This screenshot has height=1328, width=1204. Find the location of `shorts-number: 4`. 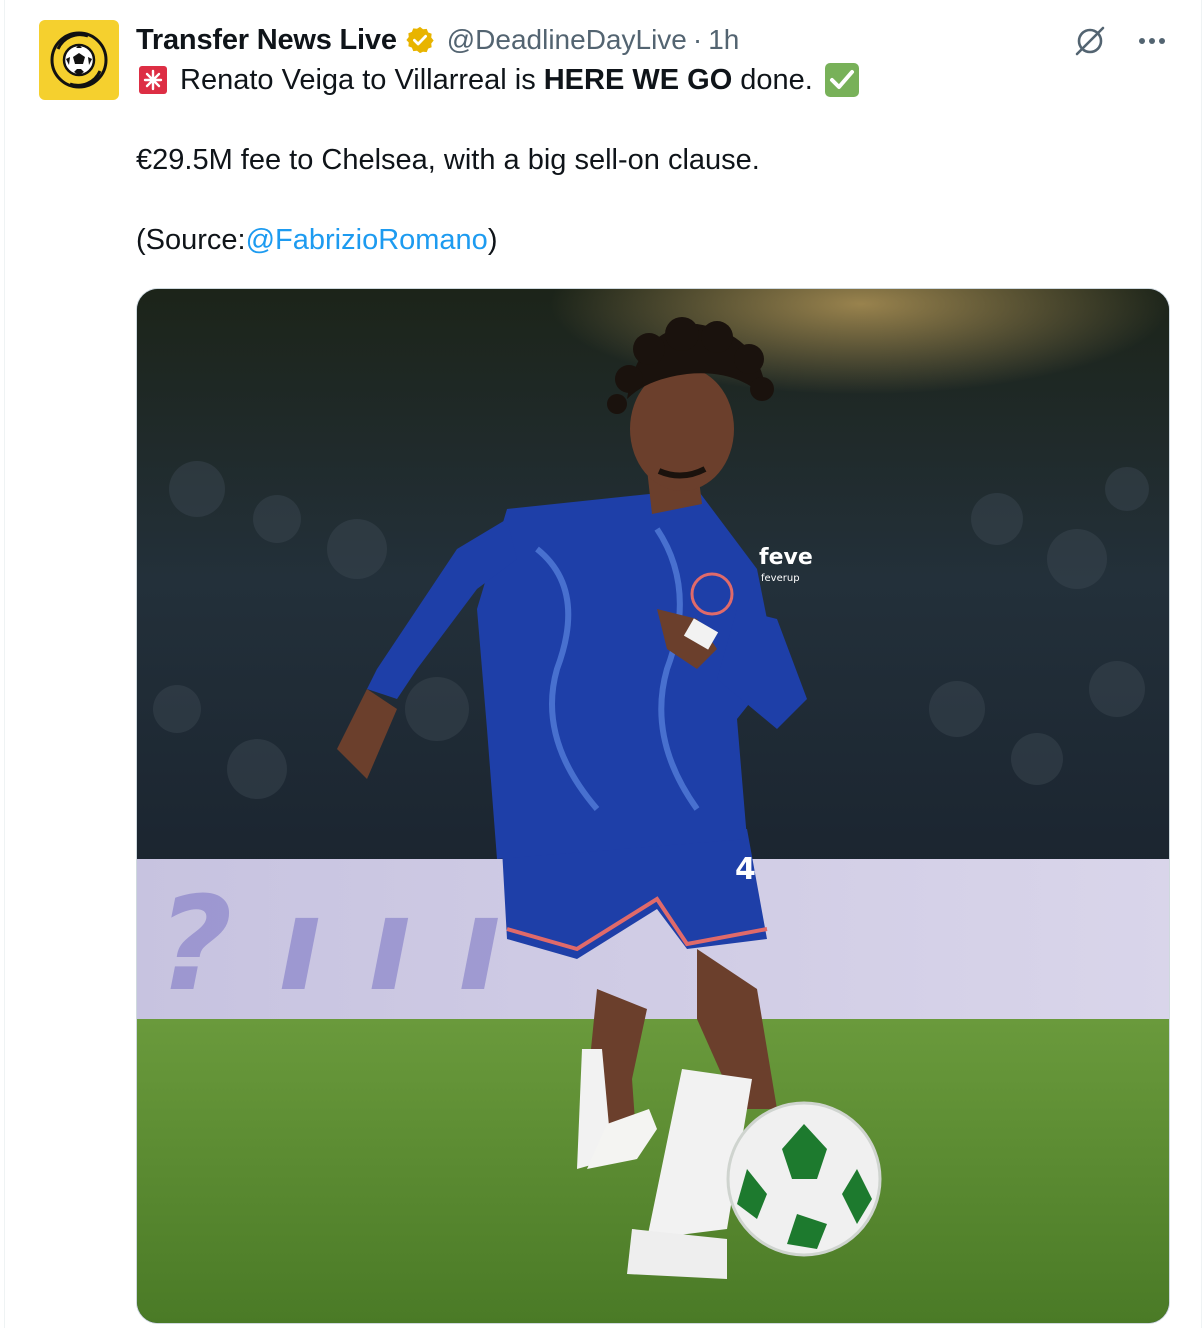

shorts-number: 4 is located at coordinates (745, 869).